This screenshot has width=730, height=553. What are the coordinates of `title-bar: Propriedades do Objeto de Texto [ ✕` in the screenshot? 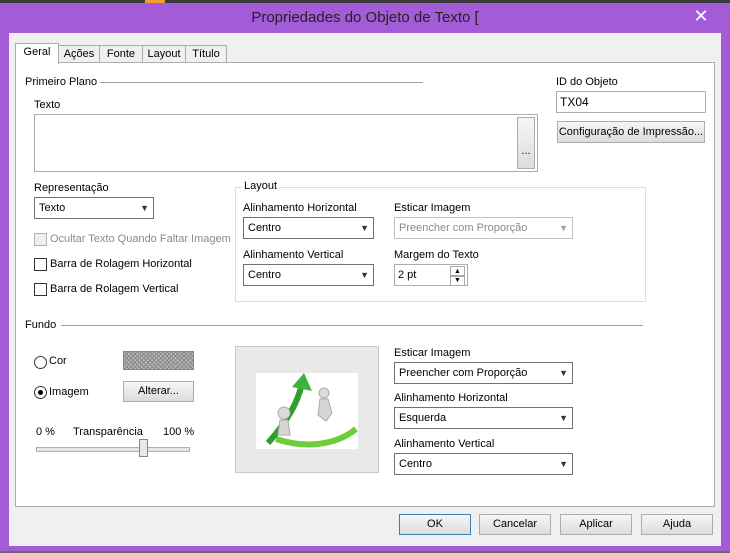 It's located at (365, 18).